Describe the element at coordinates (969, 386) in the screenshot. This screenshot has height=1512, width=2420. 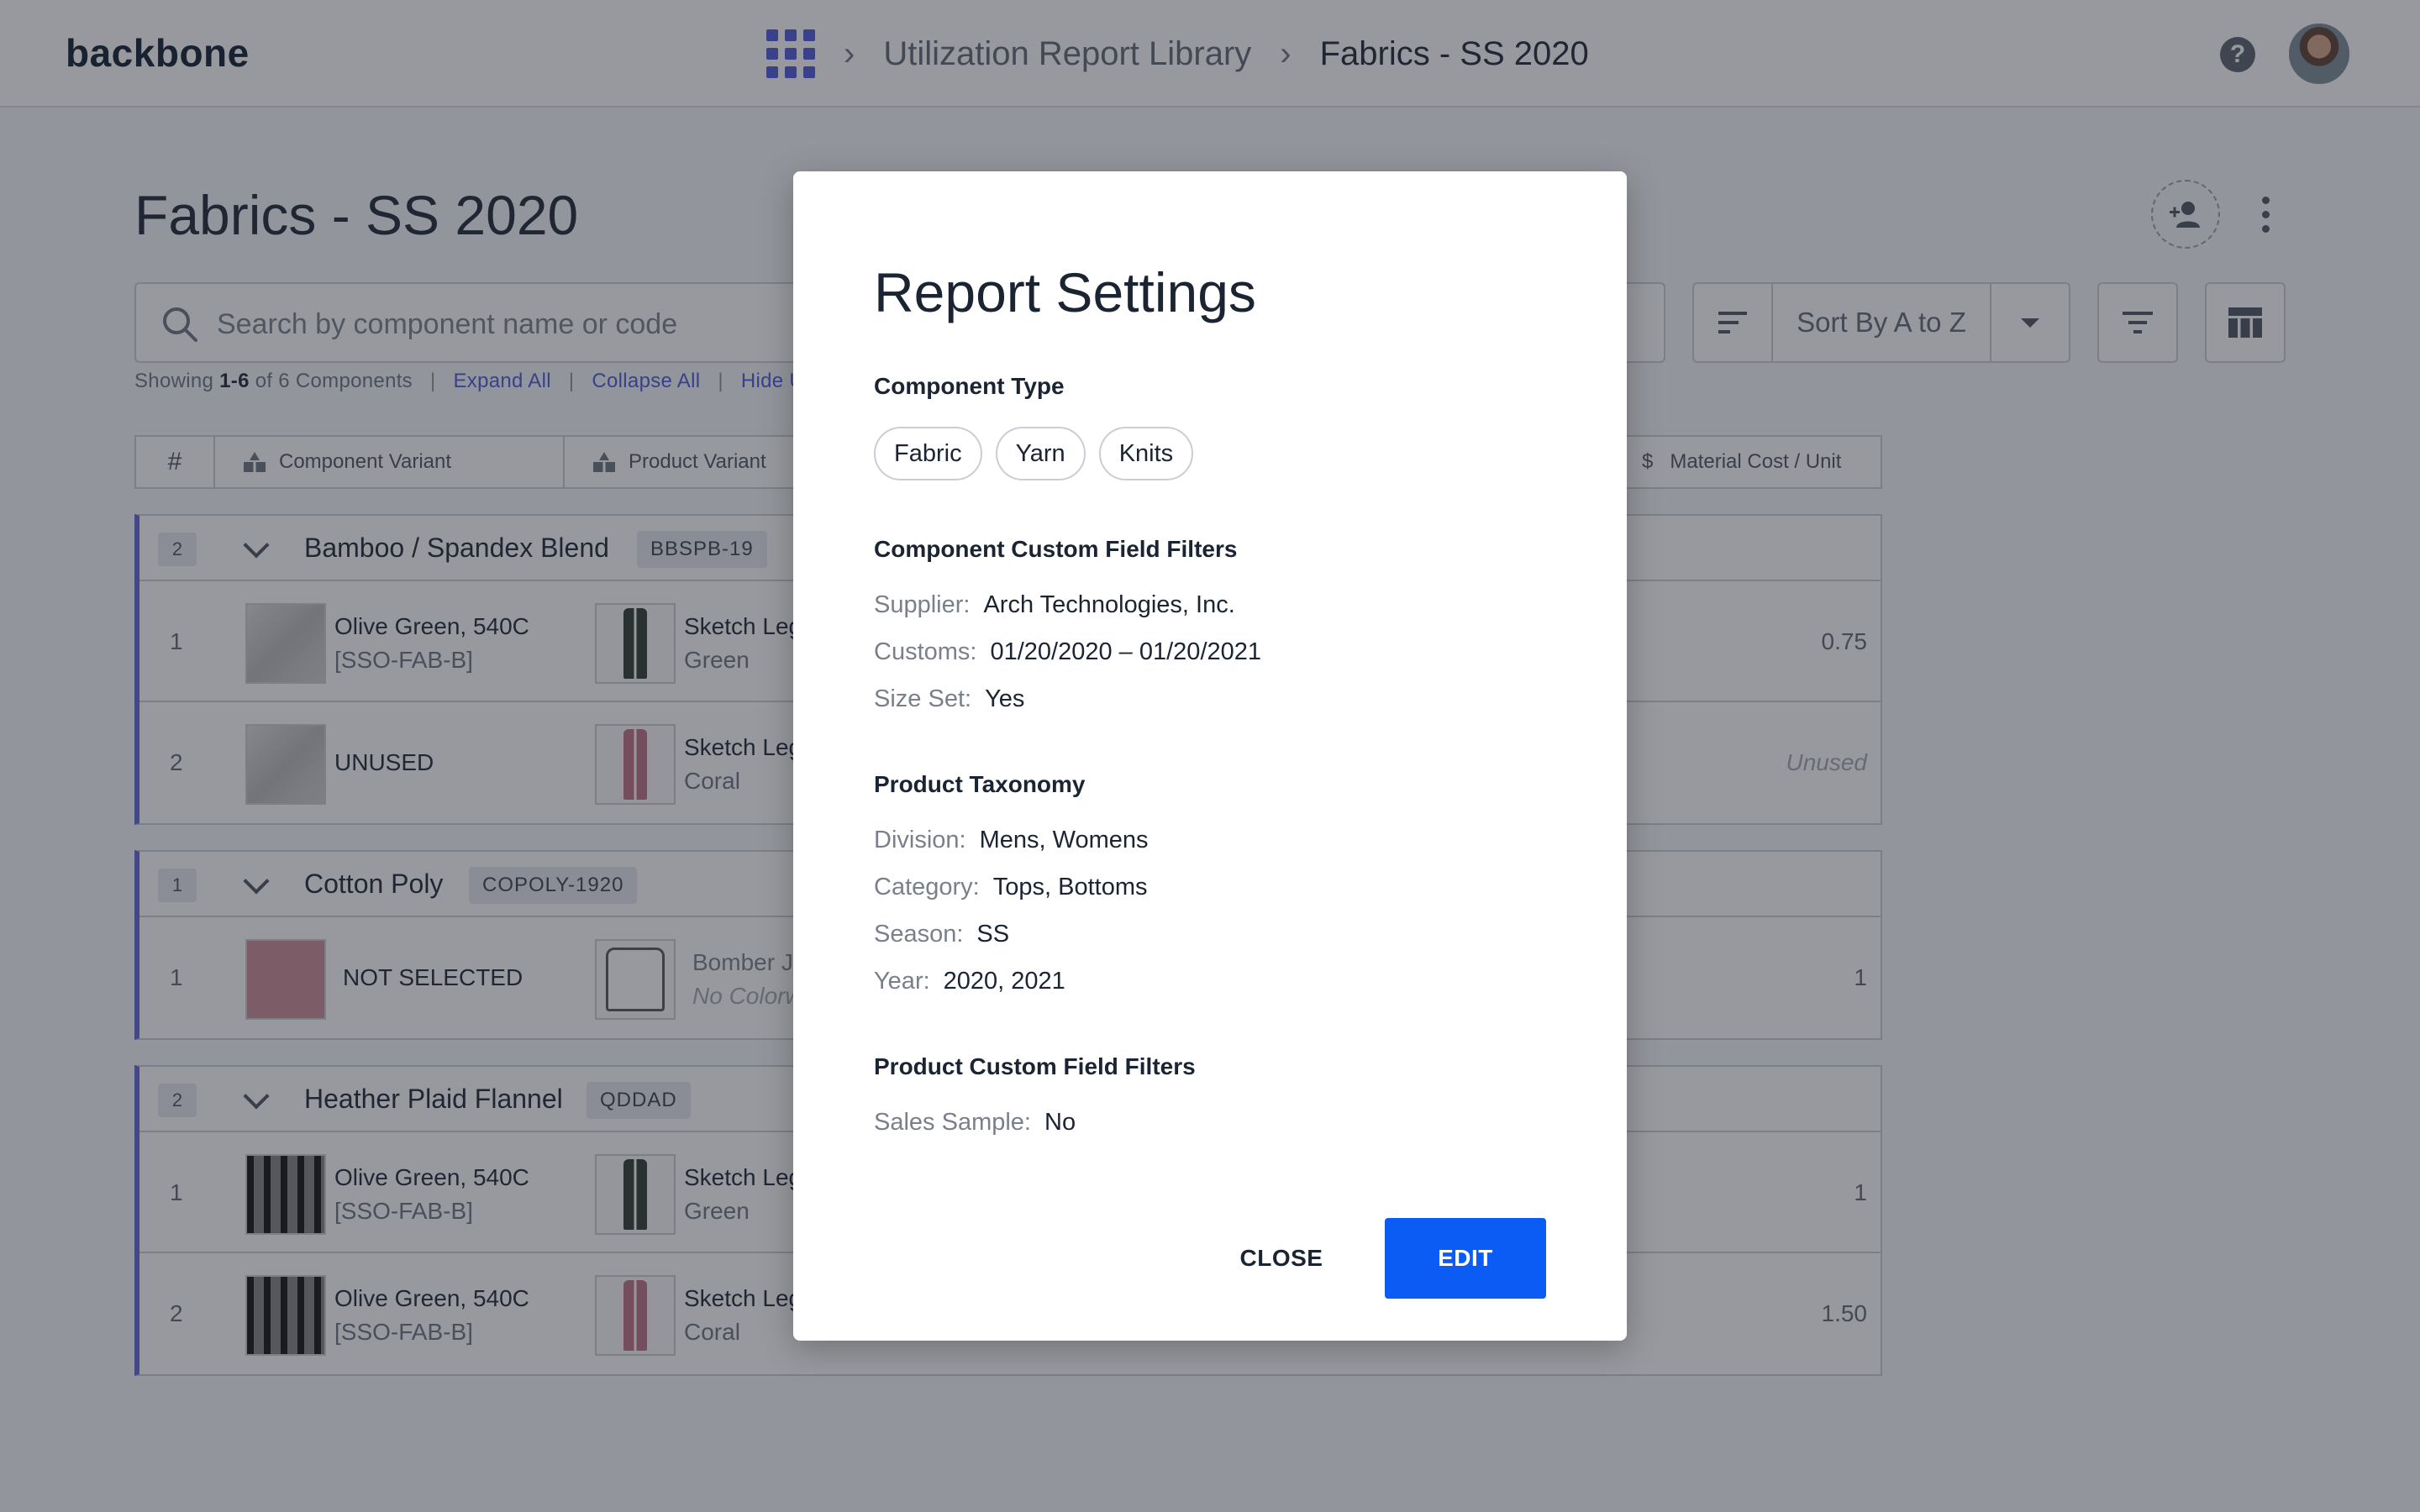
I see `section-heading-component-type: Component Type` at that location.